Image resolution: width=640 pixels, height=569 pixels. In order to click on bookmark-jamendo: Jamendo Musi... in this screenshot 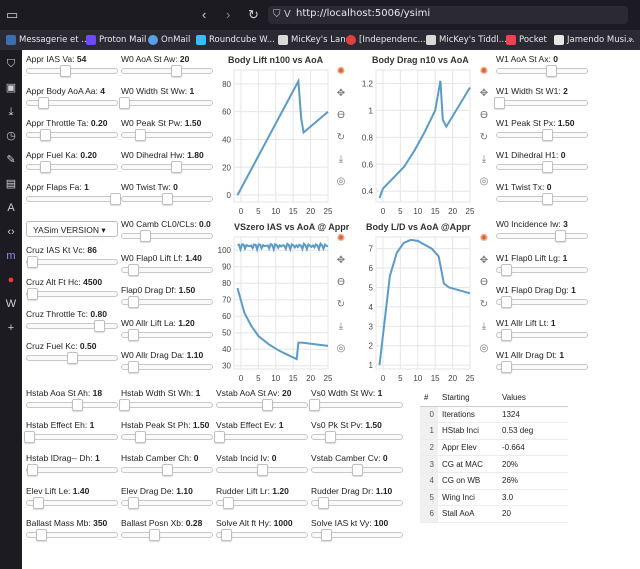, I will do `click(594, 40)`.